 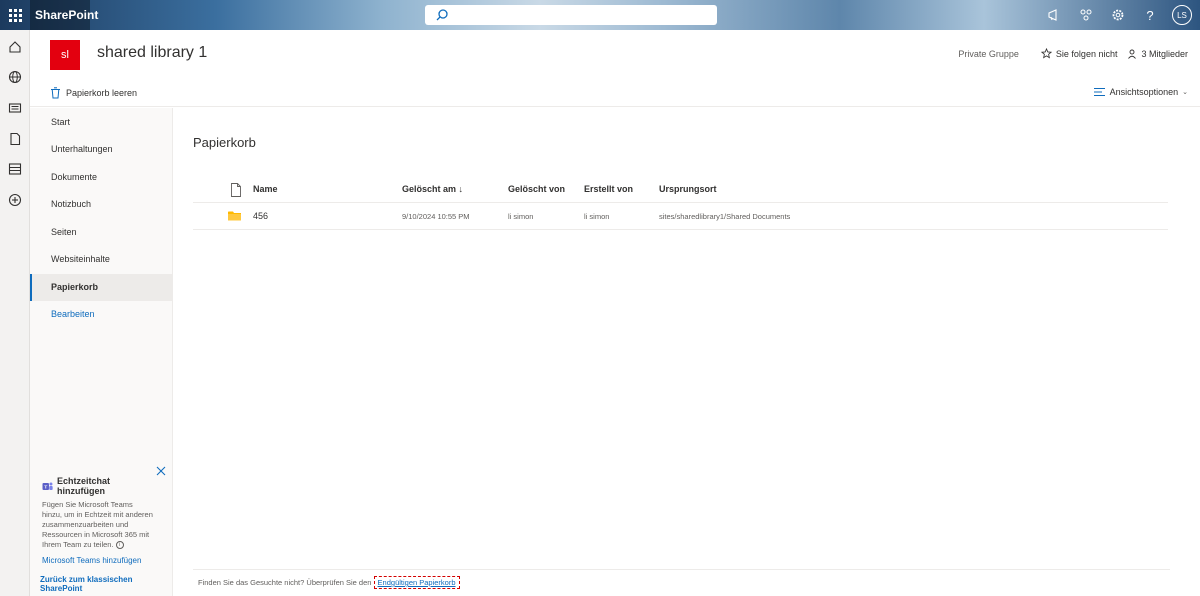 What do you see at coordinates (1054, 15) in the screenshot?
I see `megaphone-icon` at bounding box center [1054, 15].